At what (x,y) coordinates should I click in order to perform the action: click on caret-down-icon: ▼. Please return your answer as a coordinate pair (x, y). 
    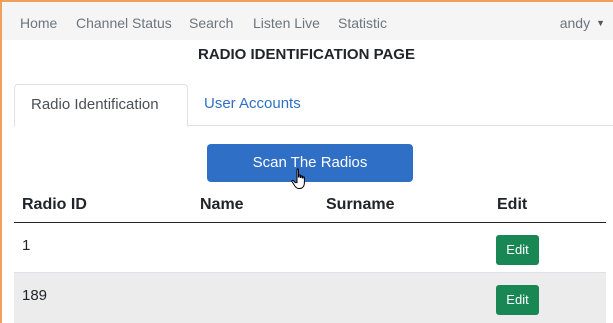
    Looking at the image, I should click on (600, 23).